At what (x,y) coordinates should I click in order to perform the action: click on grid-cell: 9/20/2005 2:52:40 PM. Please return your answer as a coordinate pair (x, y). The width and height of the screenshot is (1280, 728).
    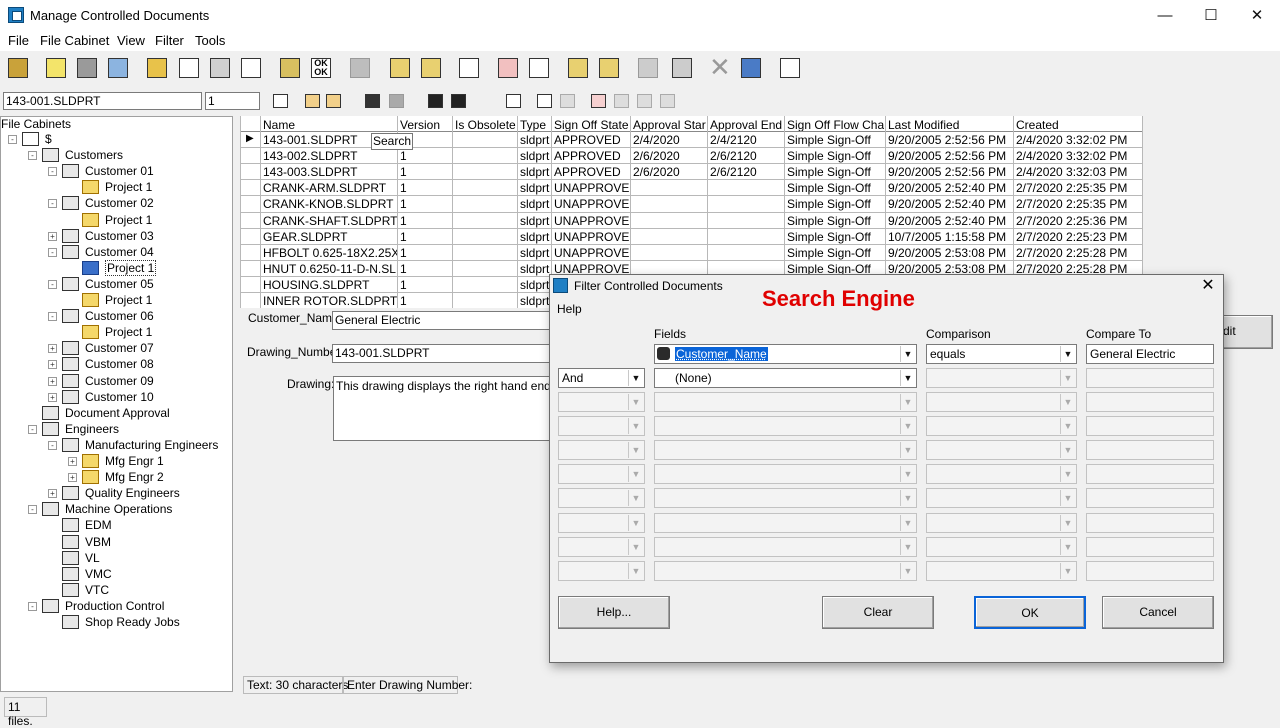
    Looking at the image, I should click on (950, 188).